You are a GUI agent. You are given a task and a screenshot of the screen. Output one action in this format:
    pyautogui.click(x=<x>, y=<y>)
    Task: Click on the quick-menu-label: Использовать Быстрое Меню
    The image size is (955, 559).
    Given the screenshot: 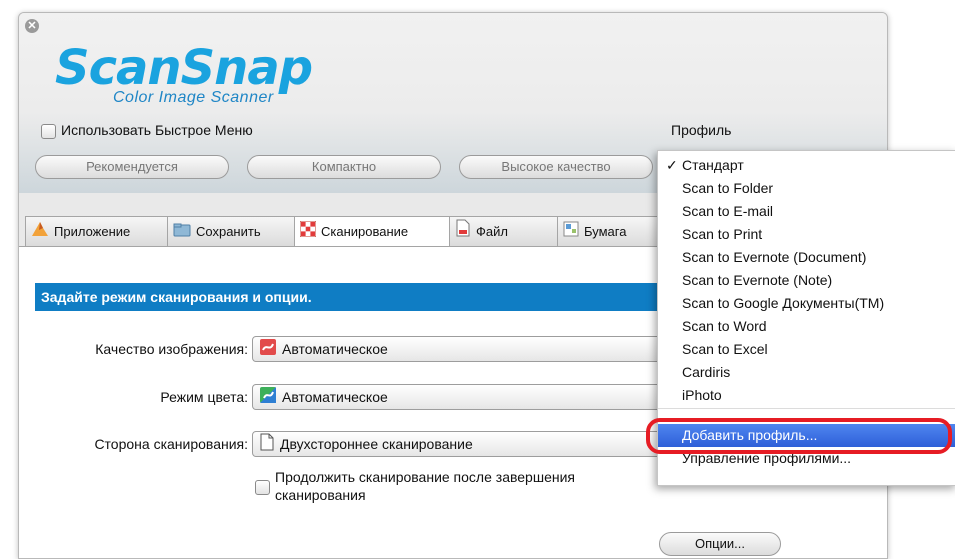 What is the action you would take?
    pyautogui.click(x=157, y=130)
    